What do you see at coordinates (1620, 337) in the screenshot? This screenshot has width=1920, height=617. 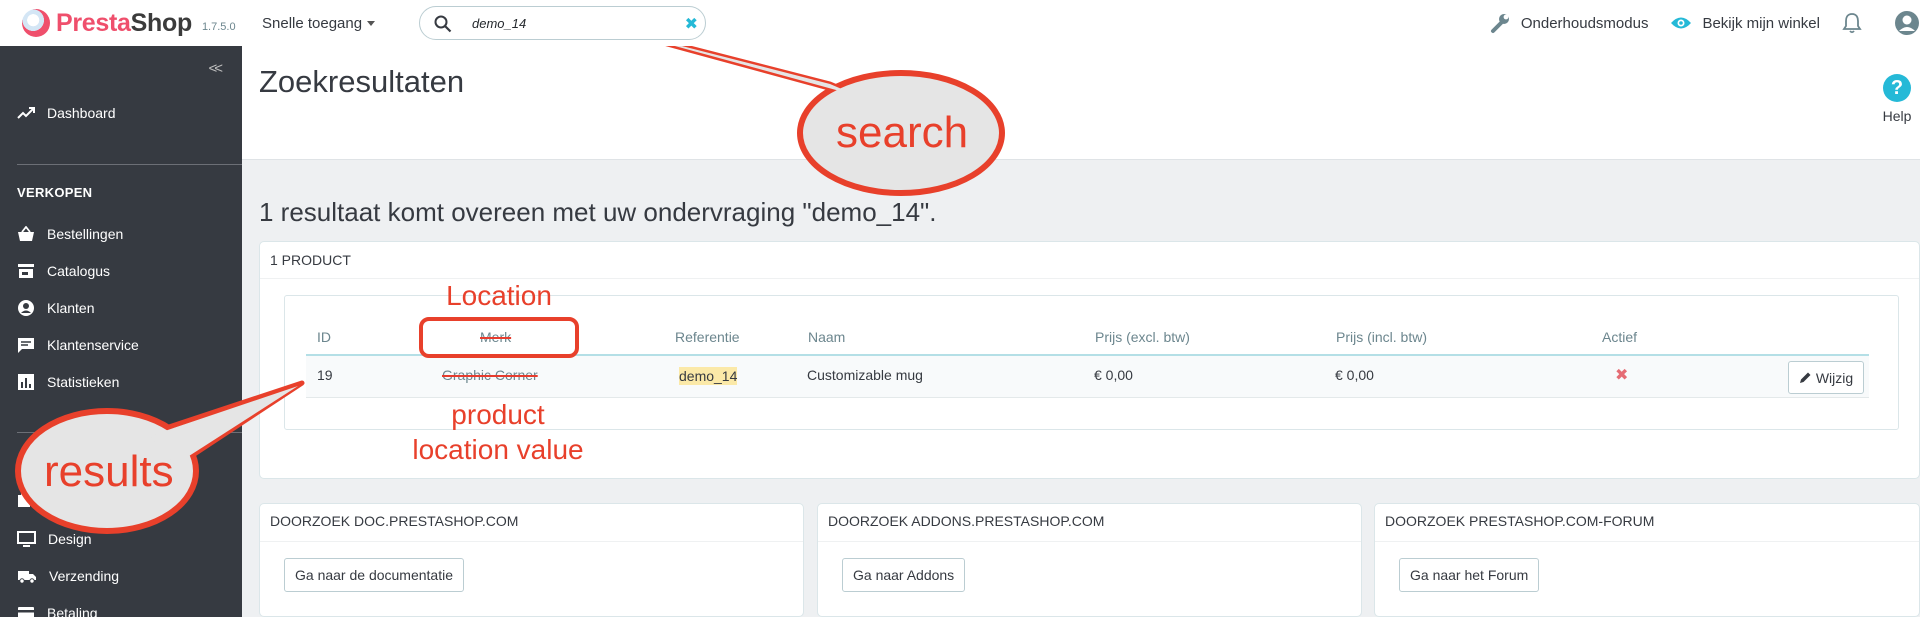 I see `column-header-active: Actief` at bounding box center [1620, 337].